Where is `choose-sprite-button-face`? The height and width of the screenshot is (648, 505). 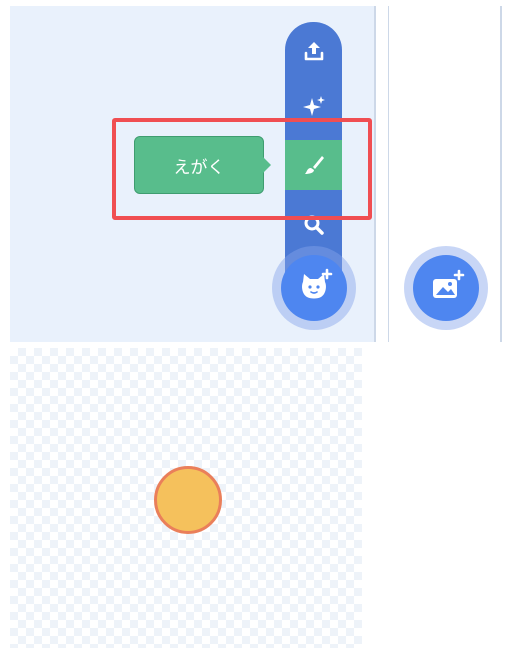
choose-sprite-button-face is located at coordinates (314, 288).